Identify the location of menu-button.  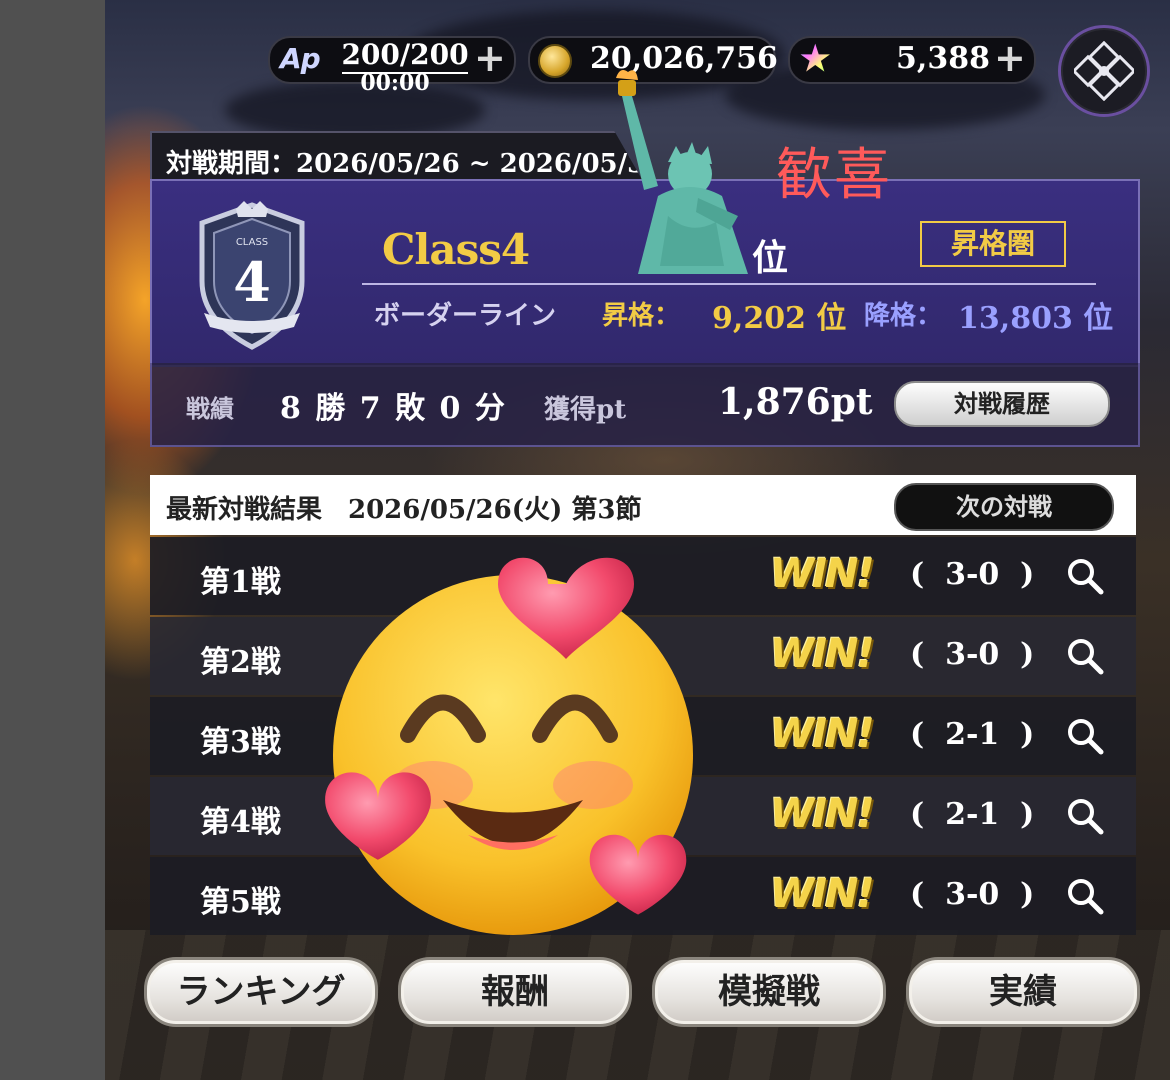
(1104, 71).